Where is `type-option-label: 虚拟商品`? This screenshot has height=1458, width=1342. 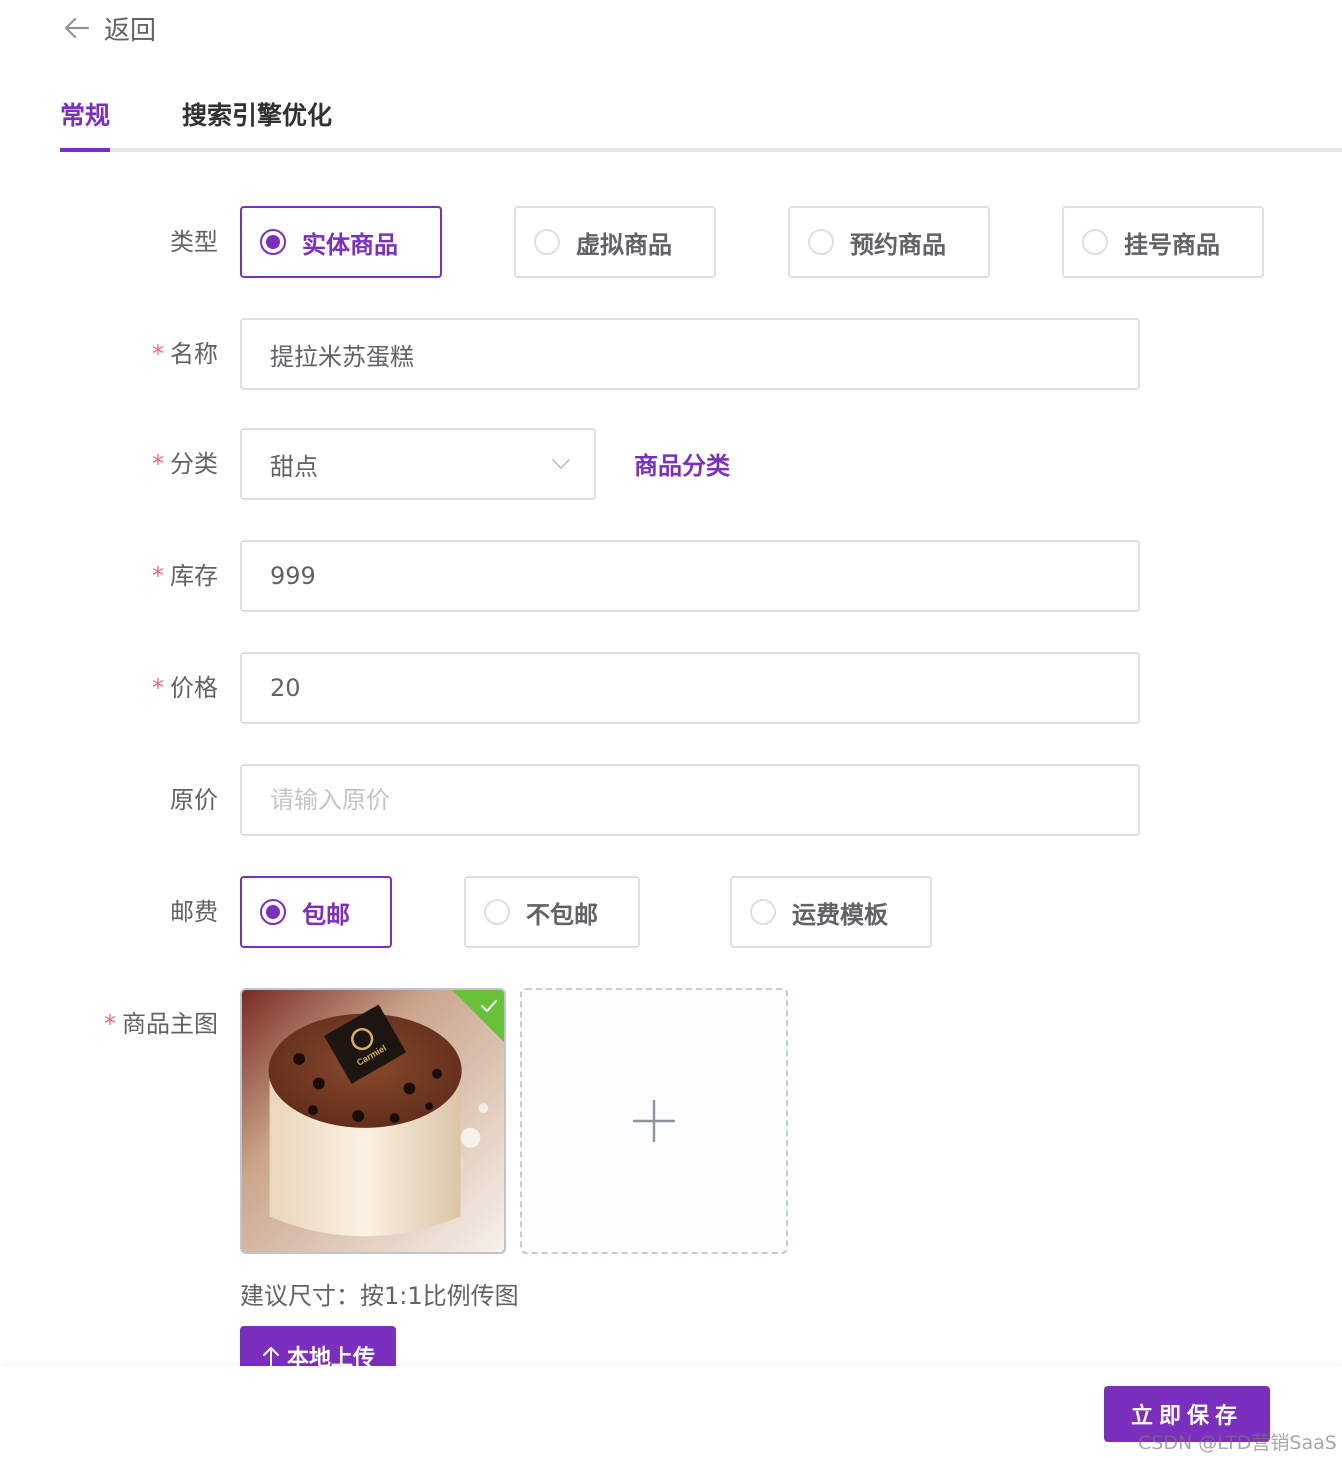
type-option-label: 虚拟商品 is located at coordinates (624, 244).